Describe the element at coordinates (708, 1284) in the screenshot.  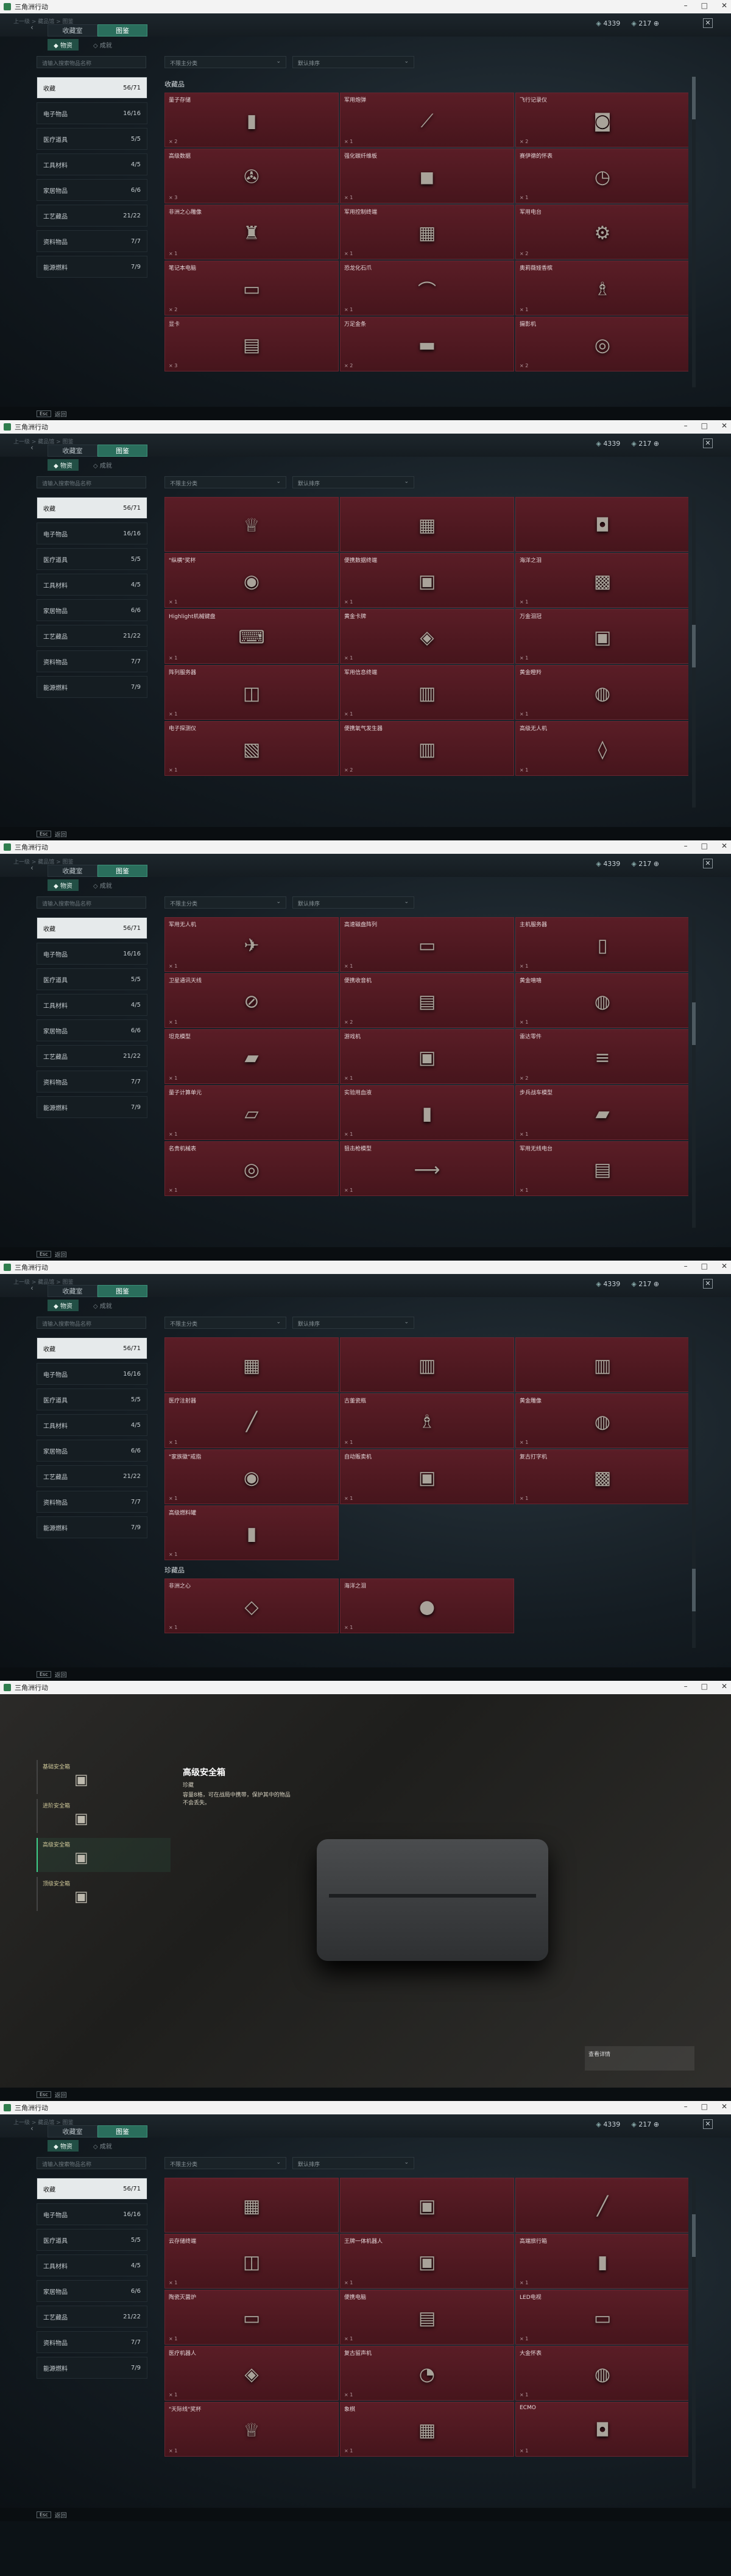
I see `close-panel-button: ✕` at that location.